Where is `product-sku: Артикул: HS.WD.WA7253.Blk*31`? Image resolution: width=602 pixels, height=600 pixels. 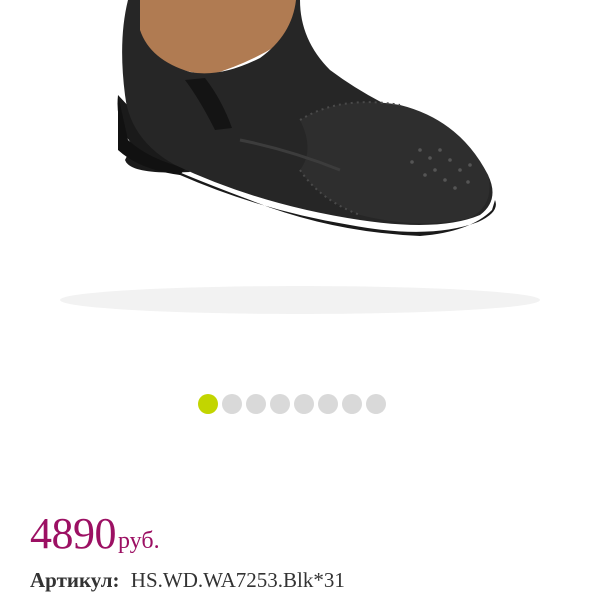
product-sku: Артикул: HS.WD.WA7253.Blk*31 is located at coordinates (187, 580).